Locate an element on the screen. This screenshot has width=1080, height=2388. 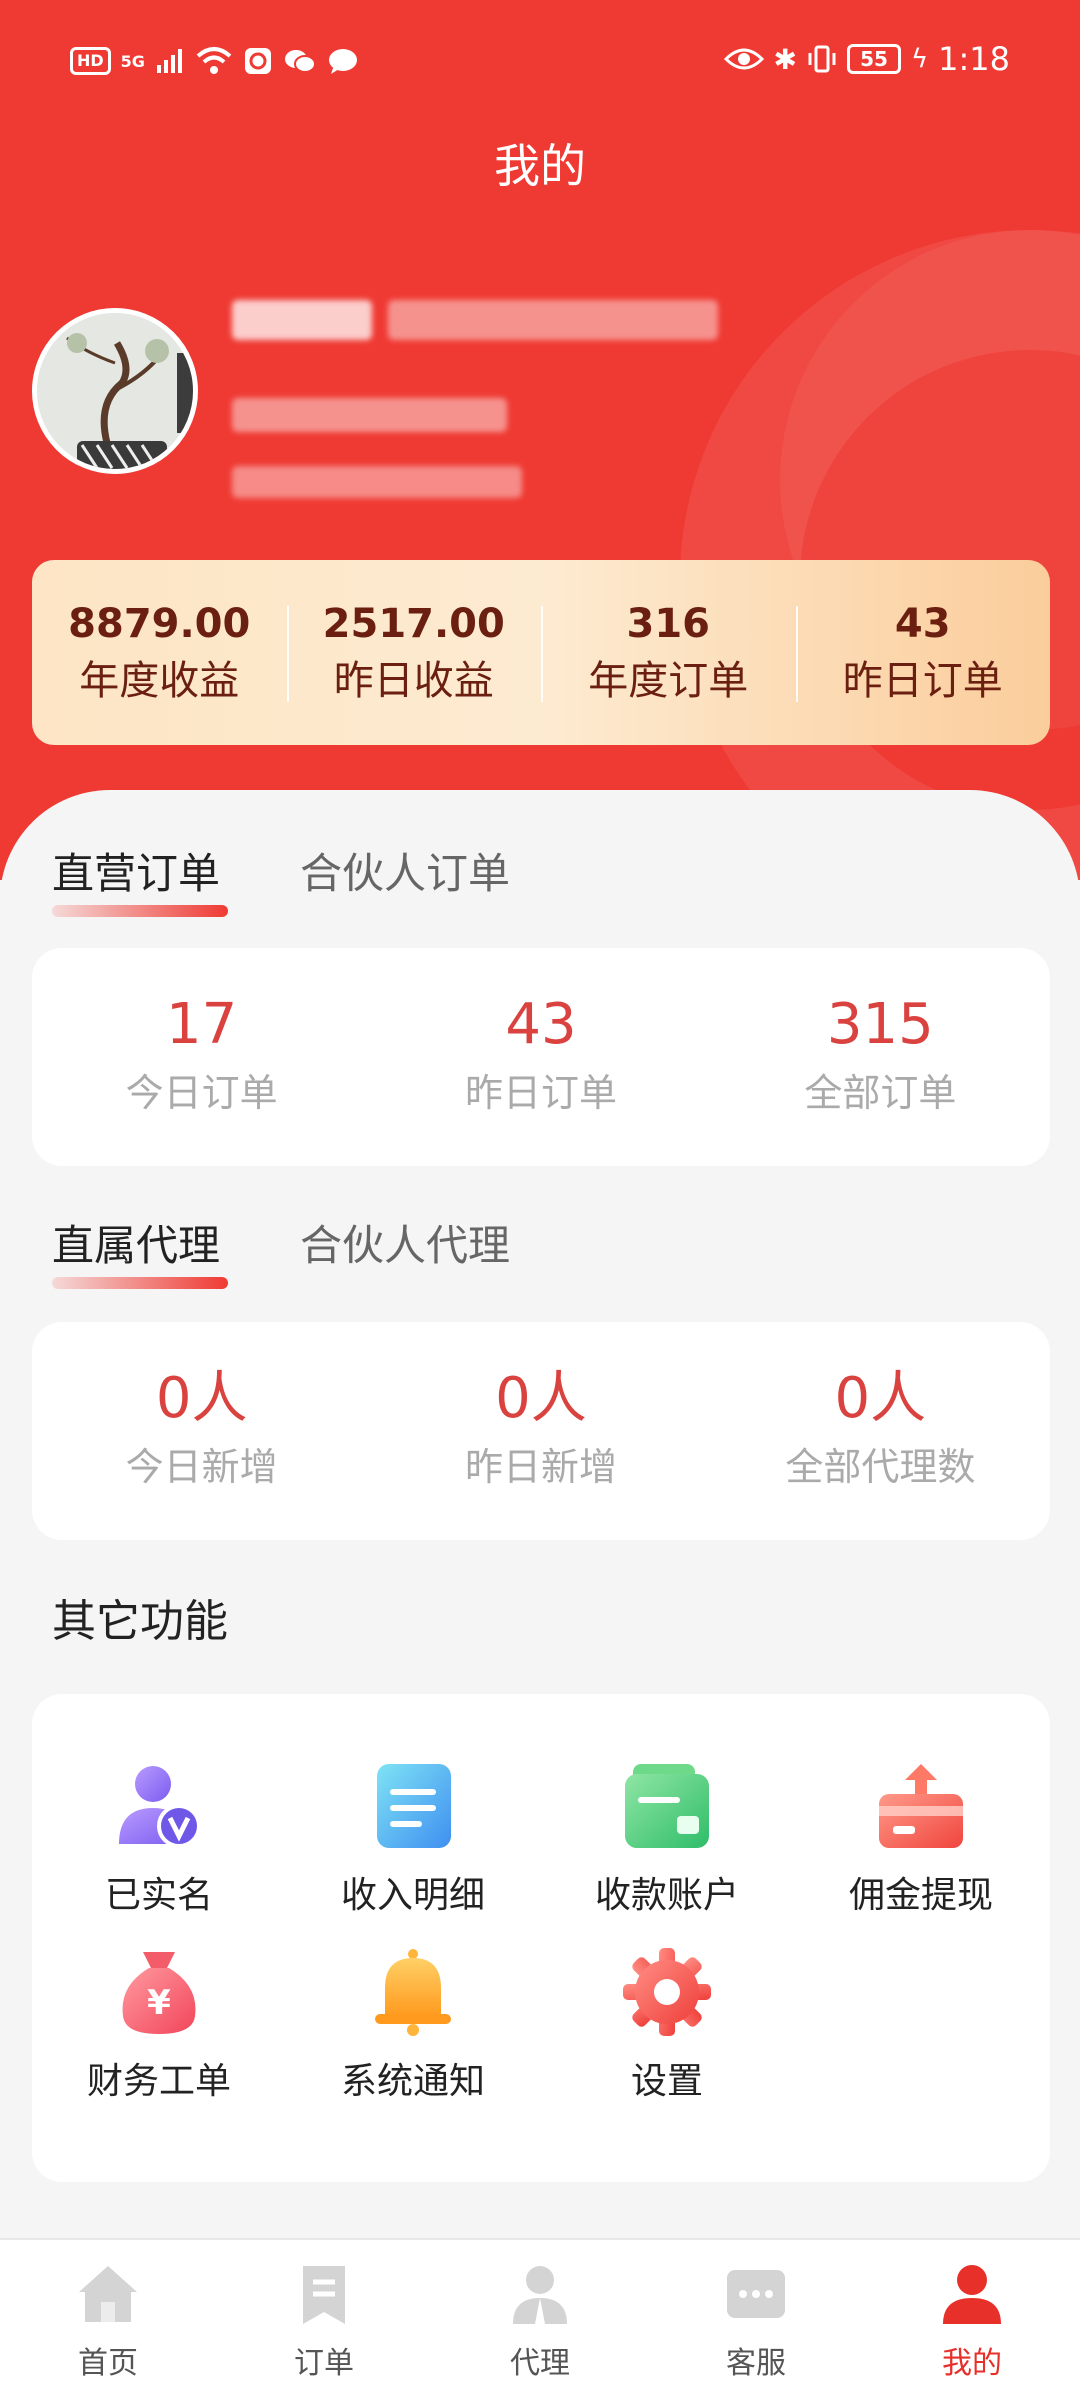
func-label: 佣金提现 is located at coordinates (920, 1895).